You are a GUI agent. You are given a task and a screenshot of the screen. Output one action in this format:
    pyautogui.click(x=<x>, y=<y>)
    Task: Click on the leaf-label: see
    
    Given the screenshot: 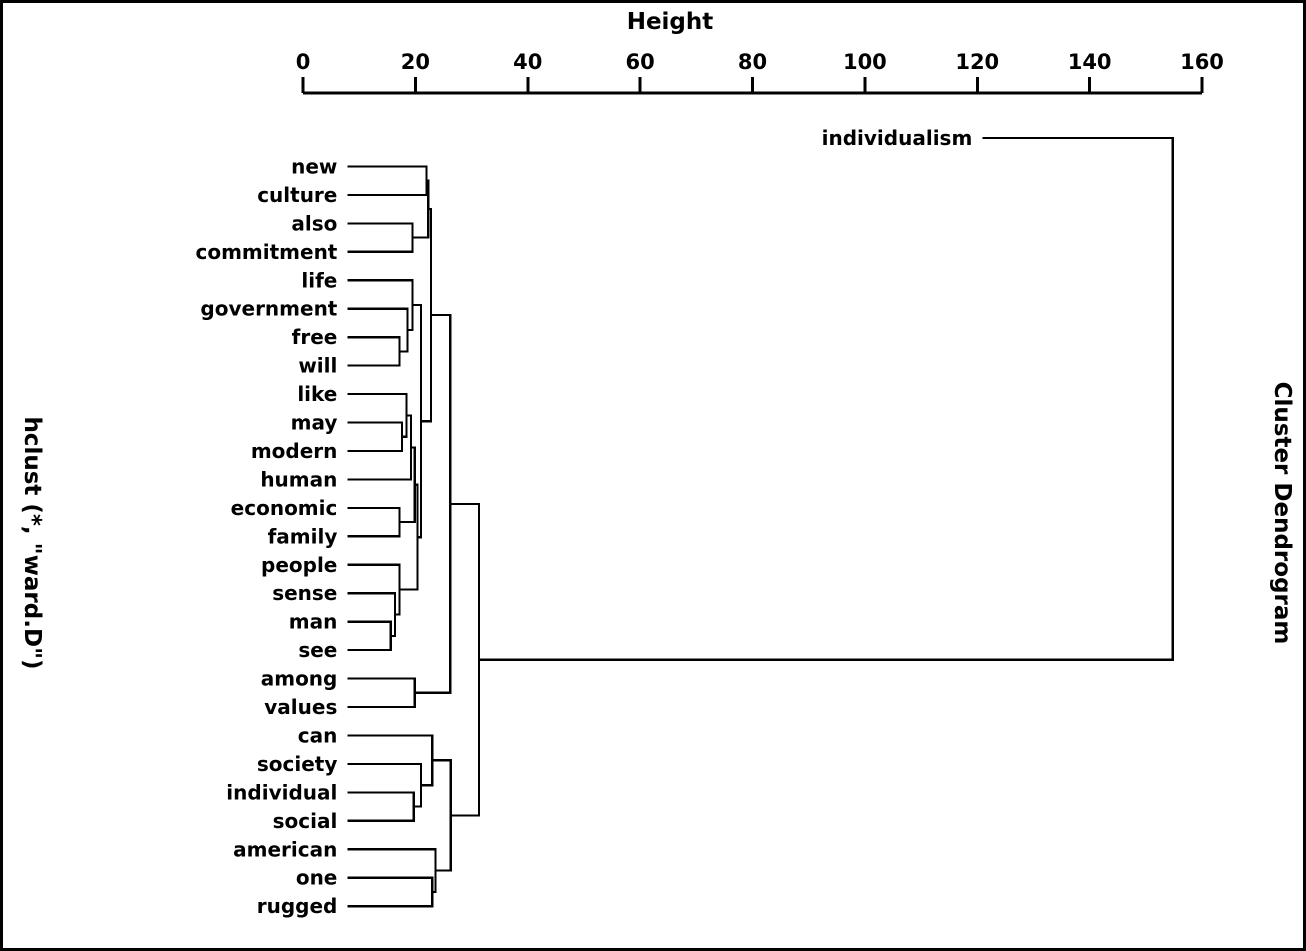 What is the action you would take?
    pyautogui.click(x=317, y=650)
    